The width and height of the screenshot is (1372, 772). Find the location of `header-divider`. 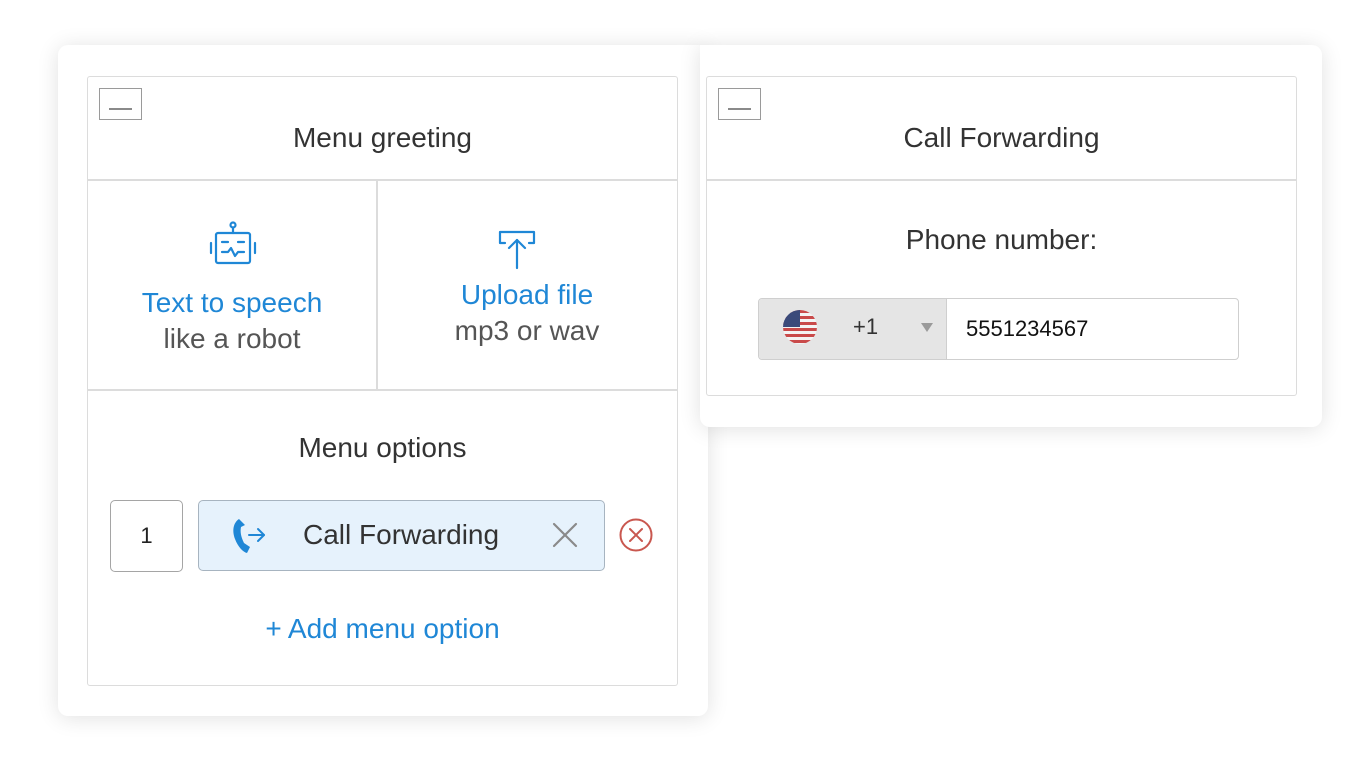

header-divider is located at coordinates (1001, 180).